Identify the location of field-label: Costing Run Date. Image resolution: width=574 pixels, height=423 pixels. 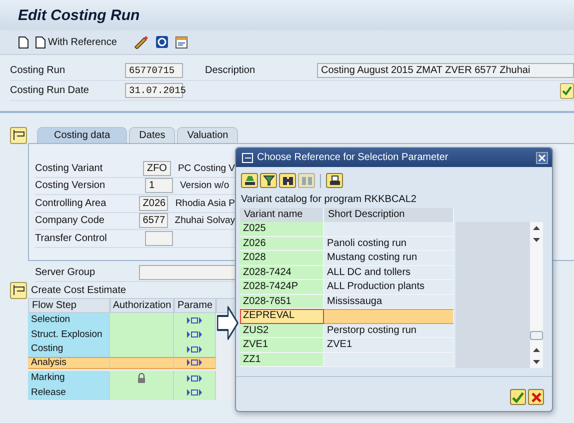
(50, 90).